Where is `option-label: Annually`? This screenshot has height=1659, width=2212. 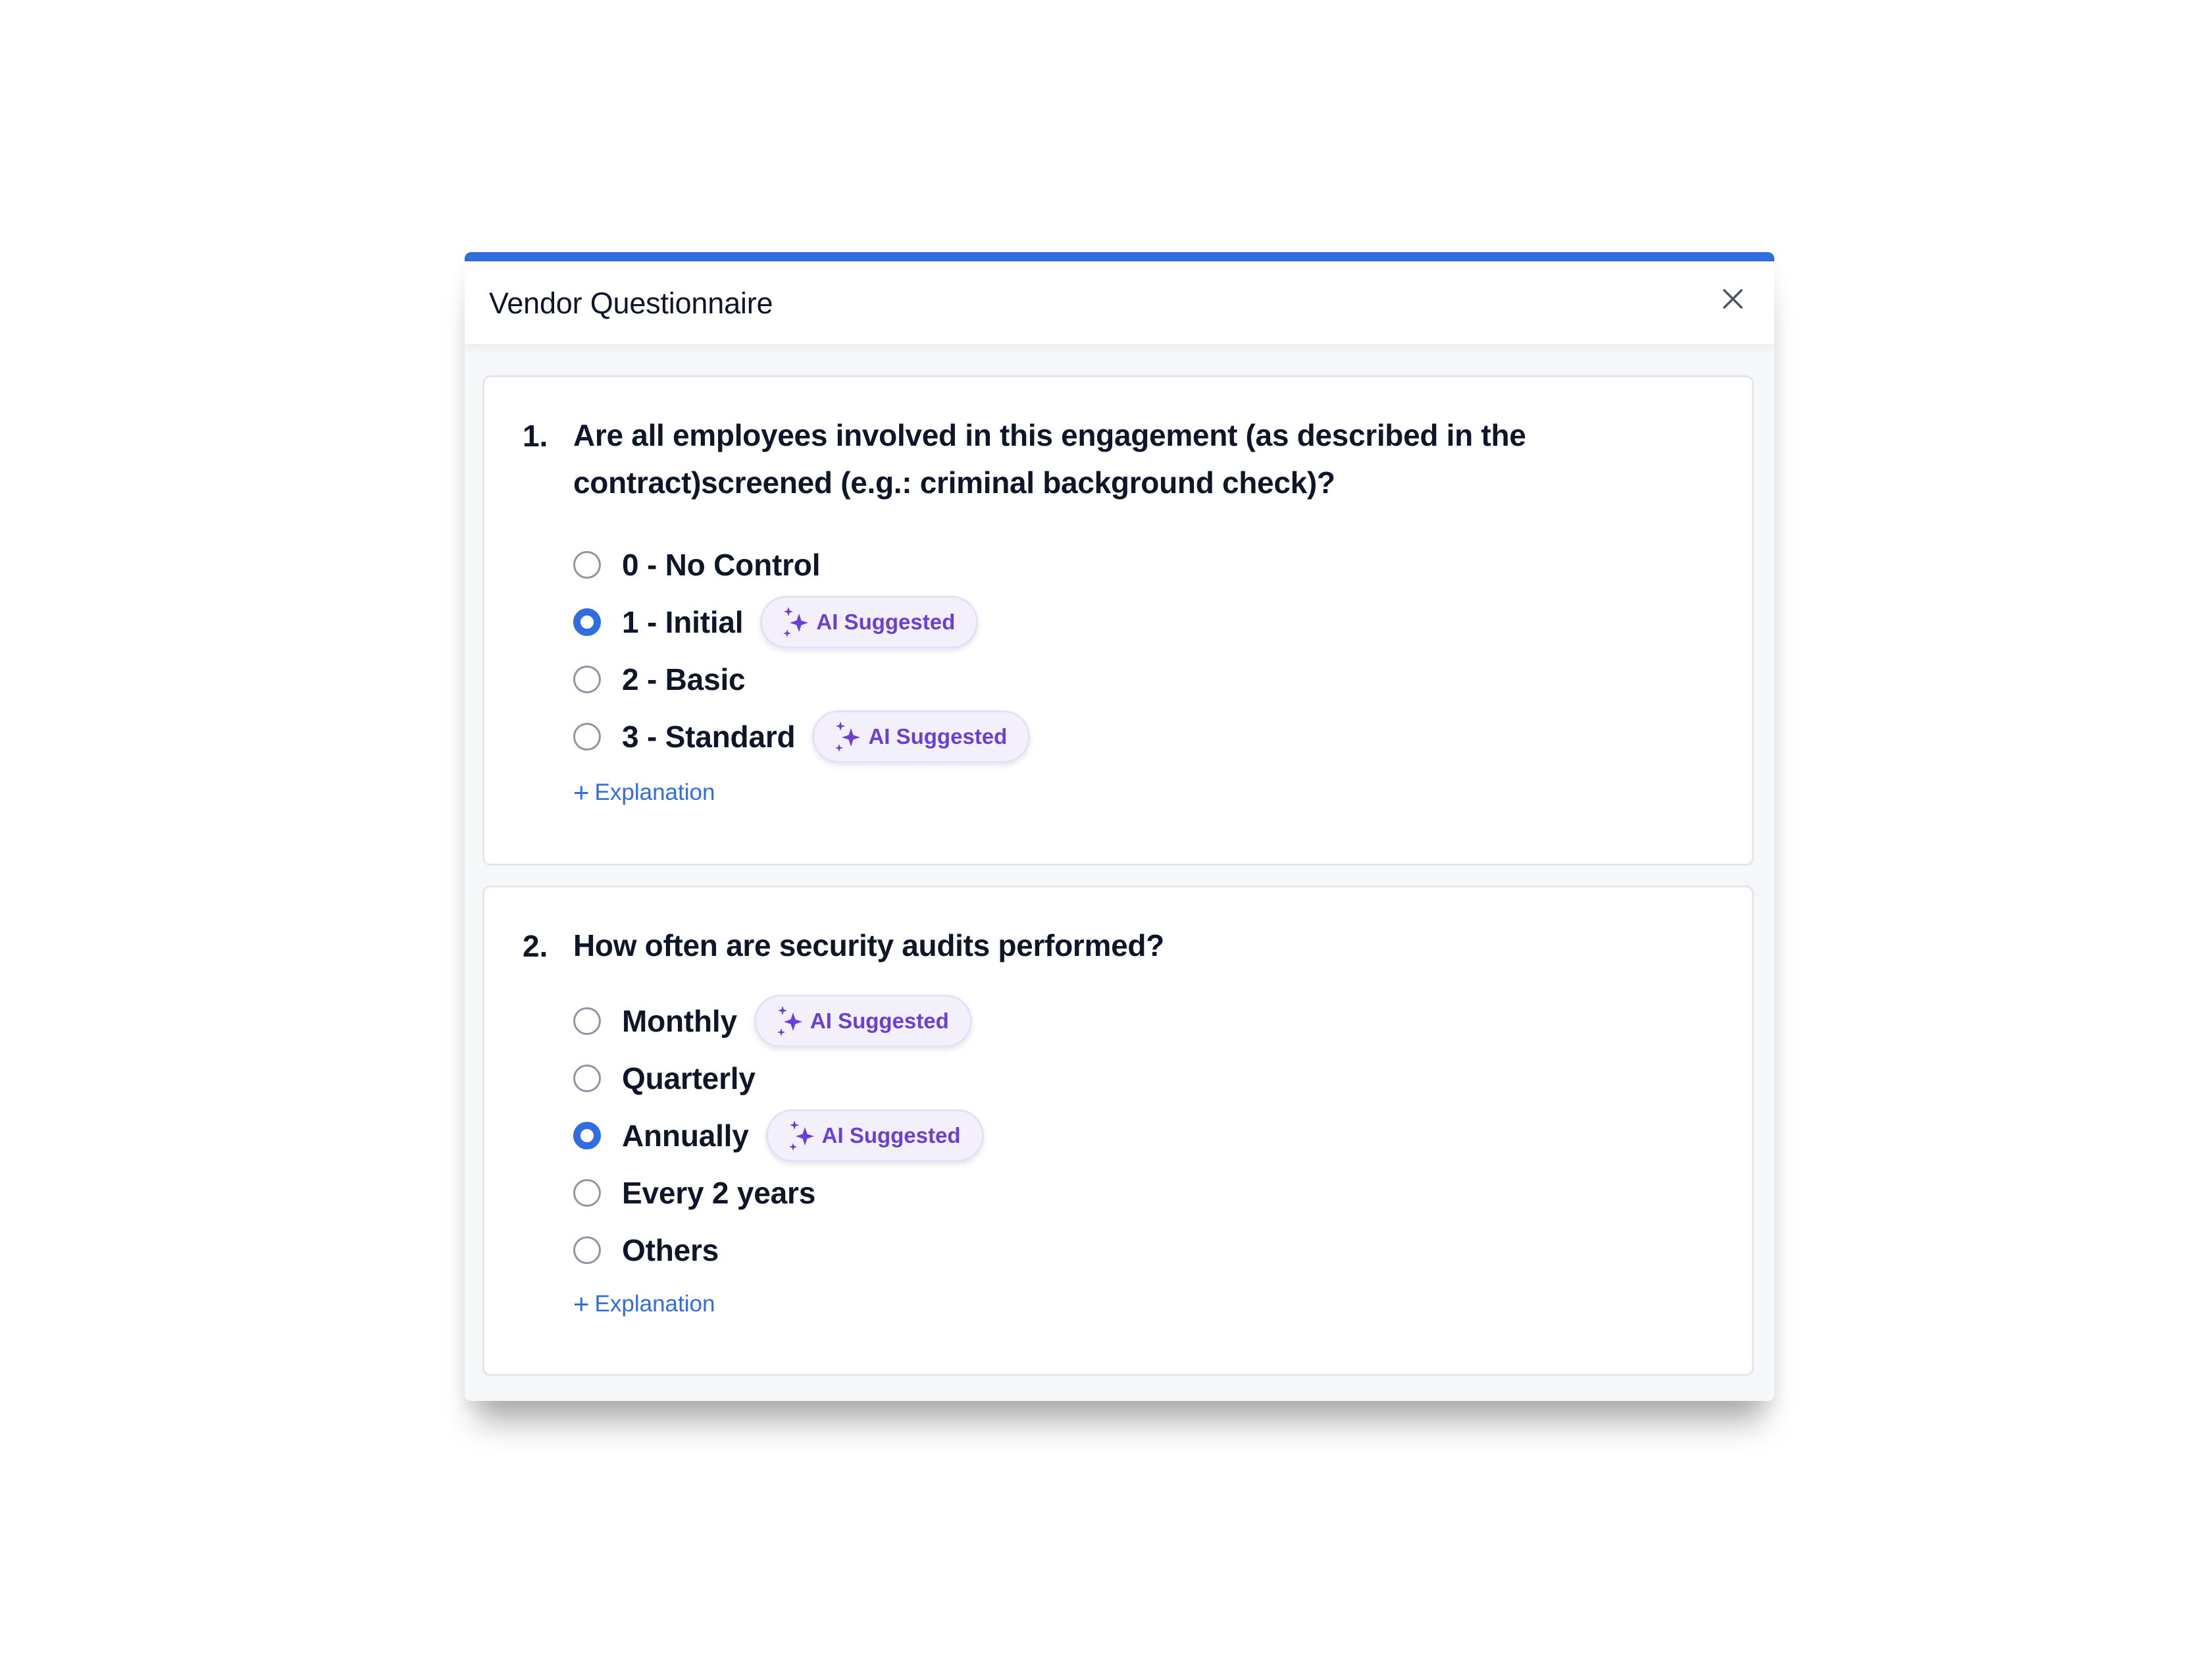
option-label: Annually is located at coordinates (685, 1136).